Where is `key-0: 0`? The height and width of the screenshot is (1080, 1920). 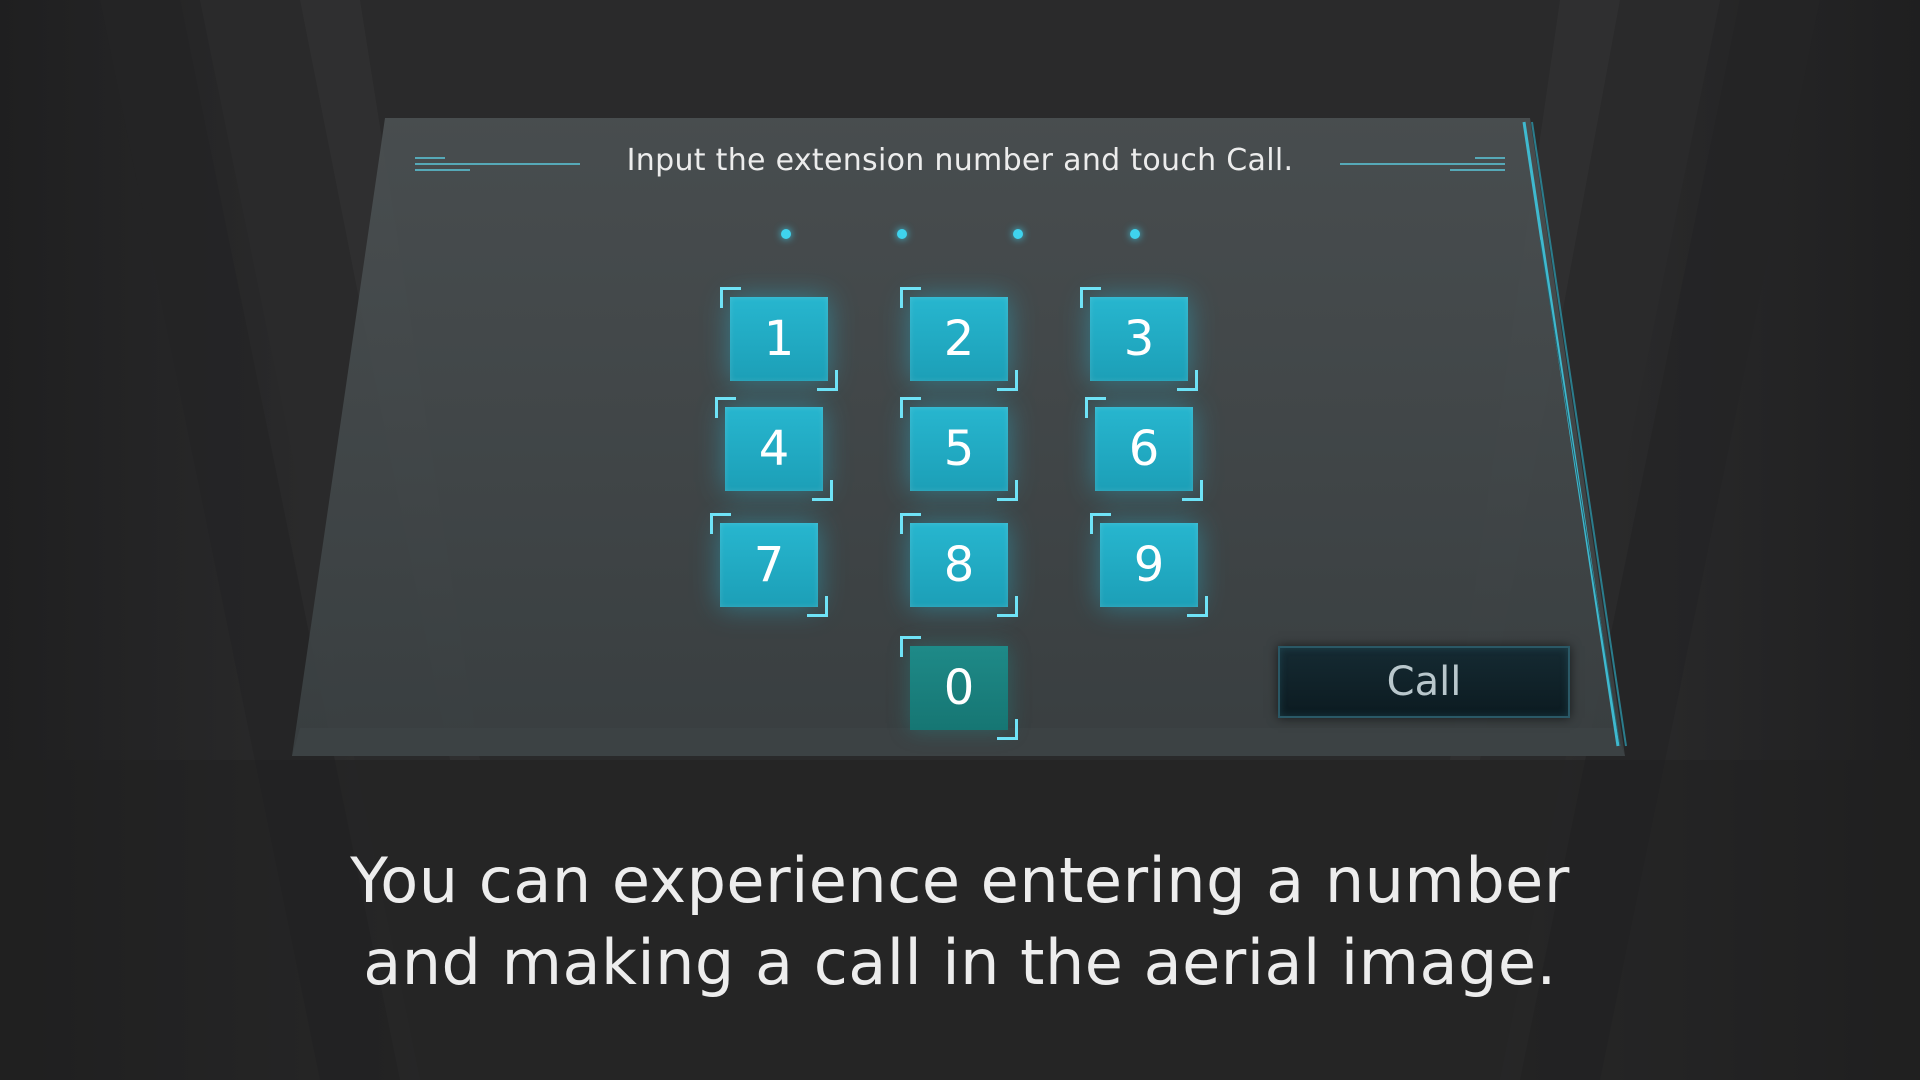 key-0: 0 is located at coordinates (959, 688).